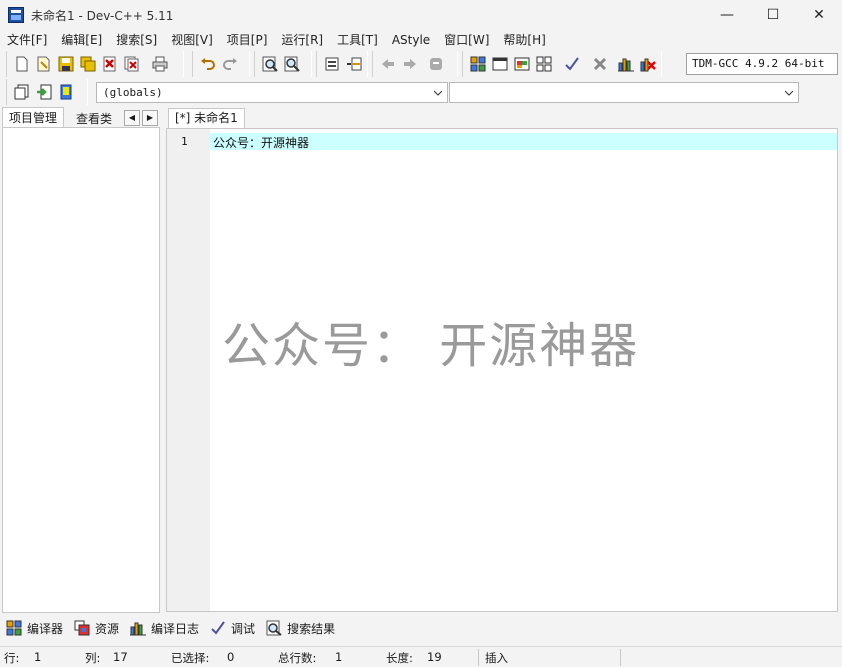 Image resolution: width=842 pixels, height=667 pixels. I want to click on close-all-button, so click(132, 64).